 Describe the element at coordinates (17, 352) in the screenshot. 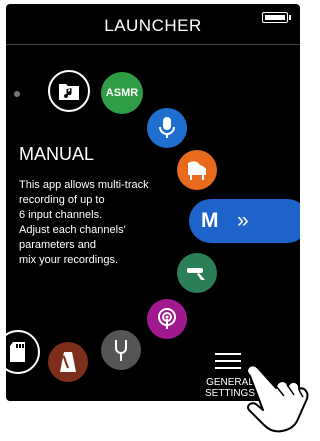

I see `sd-card-icon` at that location.